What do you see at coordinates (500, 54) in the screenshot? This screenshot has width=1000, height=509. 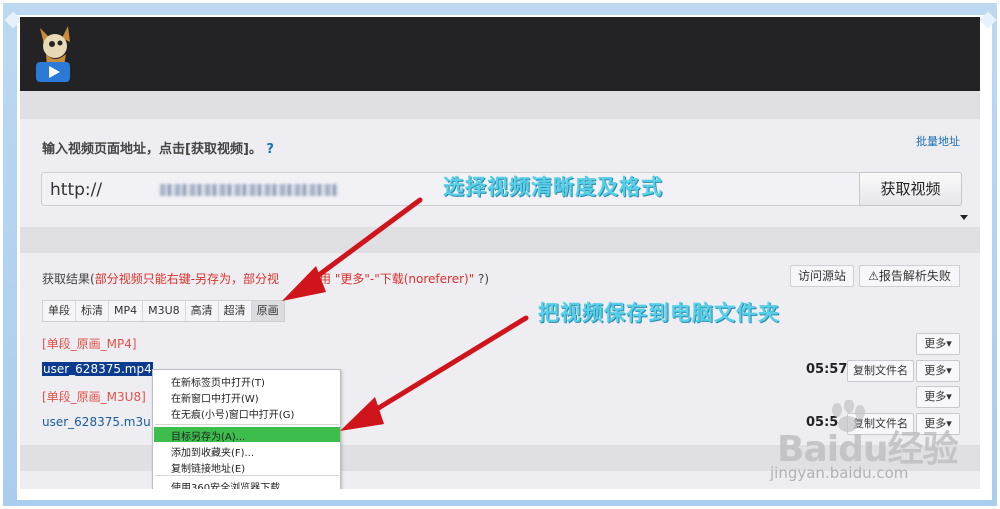 I see `site-header` at bounding box center [500, 54].